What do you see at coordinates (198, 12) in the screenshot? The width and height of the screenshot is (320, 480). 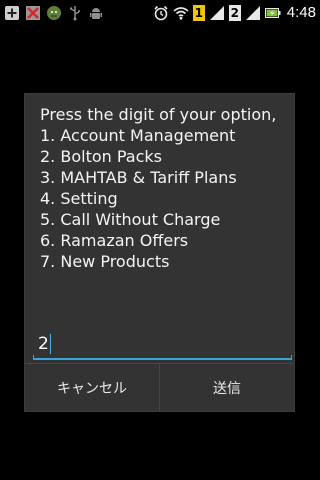 I see `sim1-badge: 1` at bounding box center [198, 12].